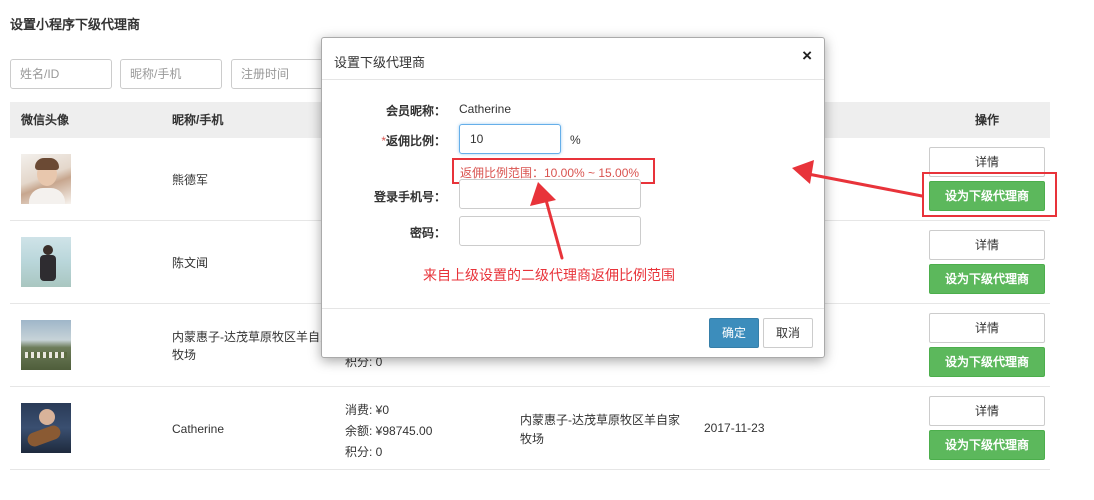  What do you see at coordinates (549, 275) in the screenshot?
I see `annotation-text: 来自上级设置的二级代理商返佣比例范围` at bounding box center [549, 275].